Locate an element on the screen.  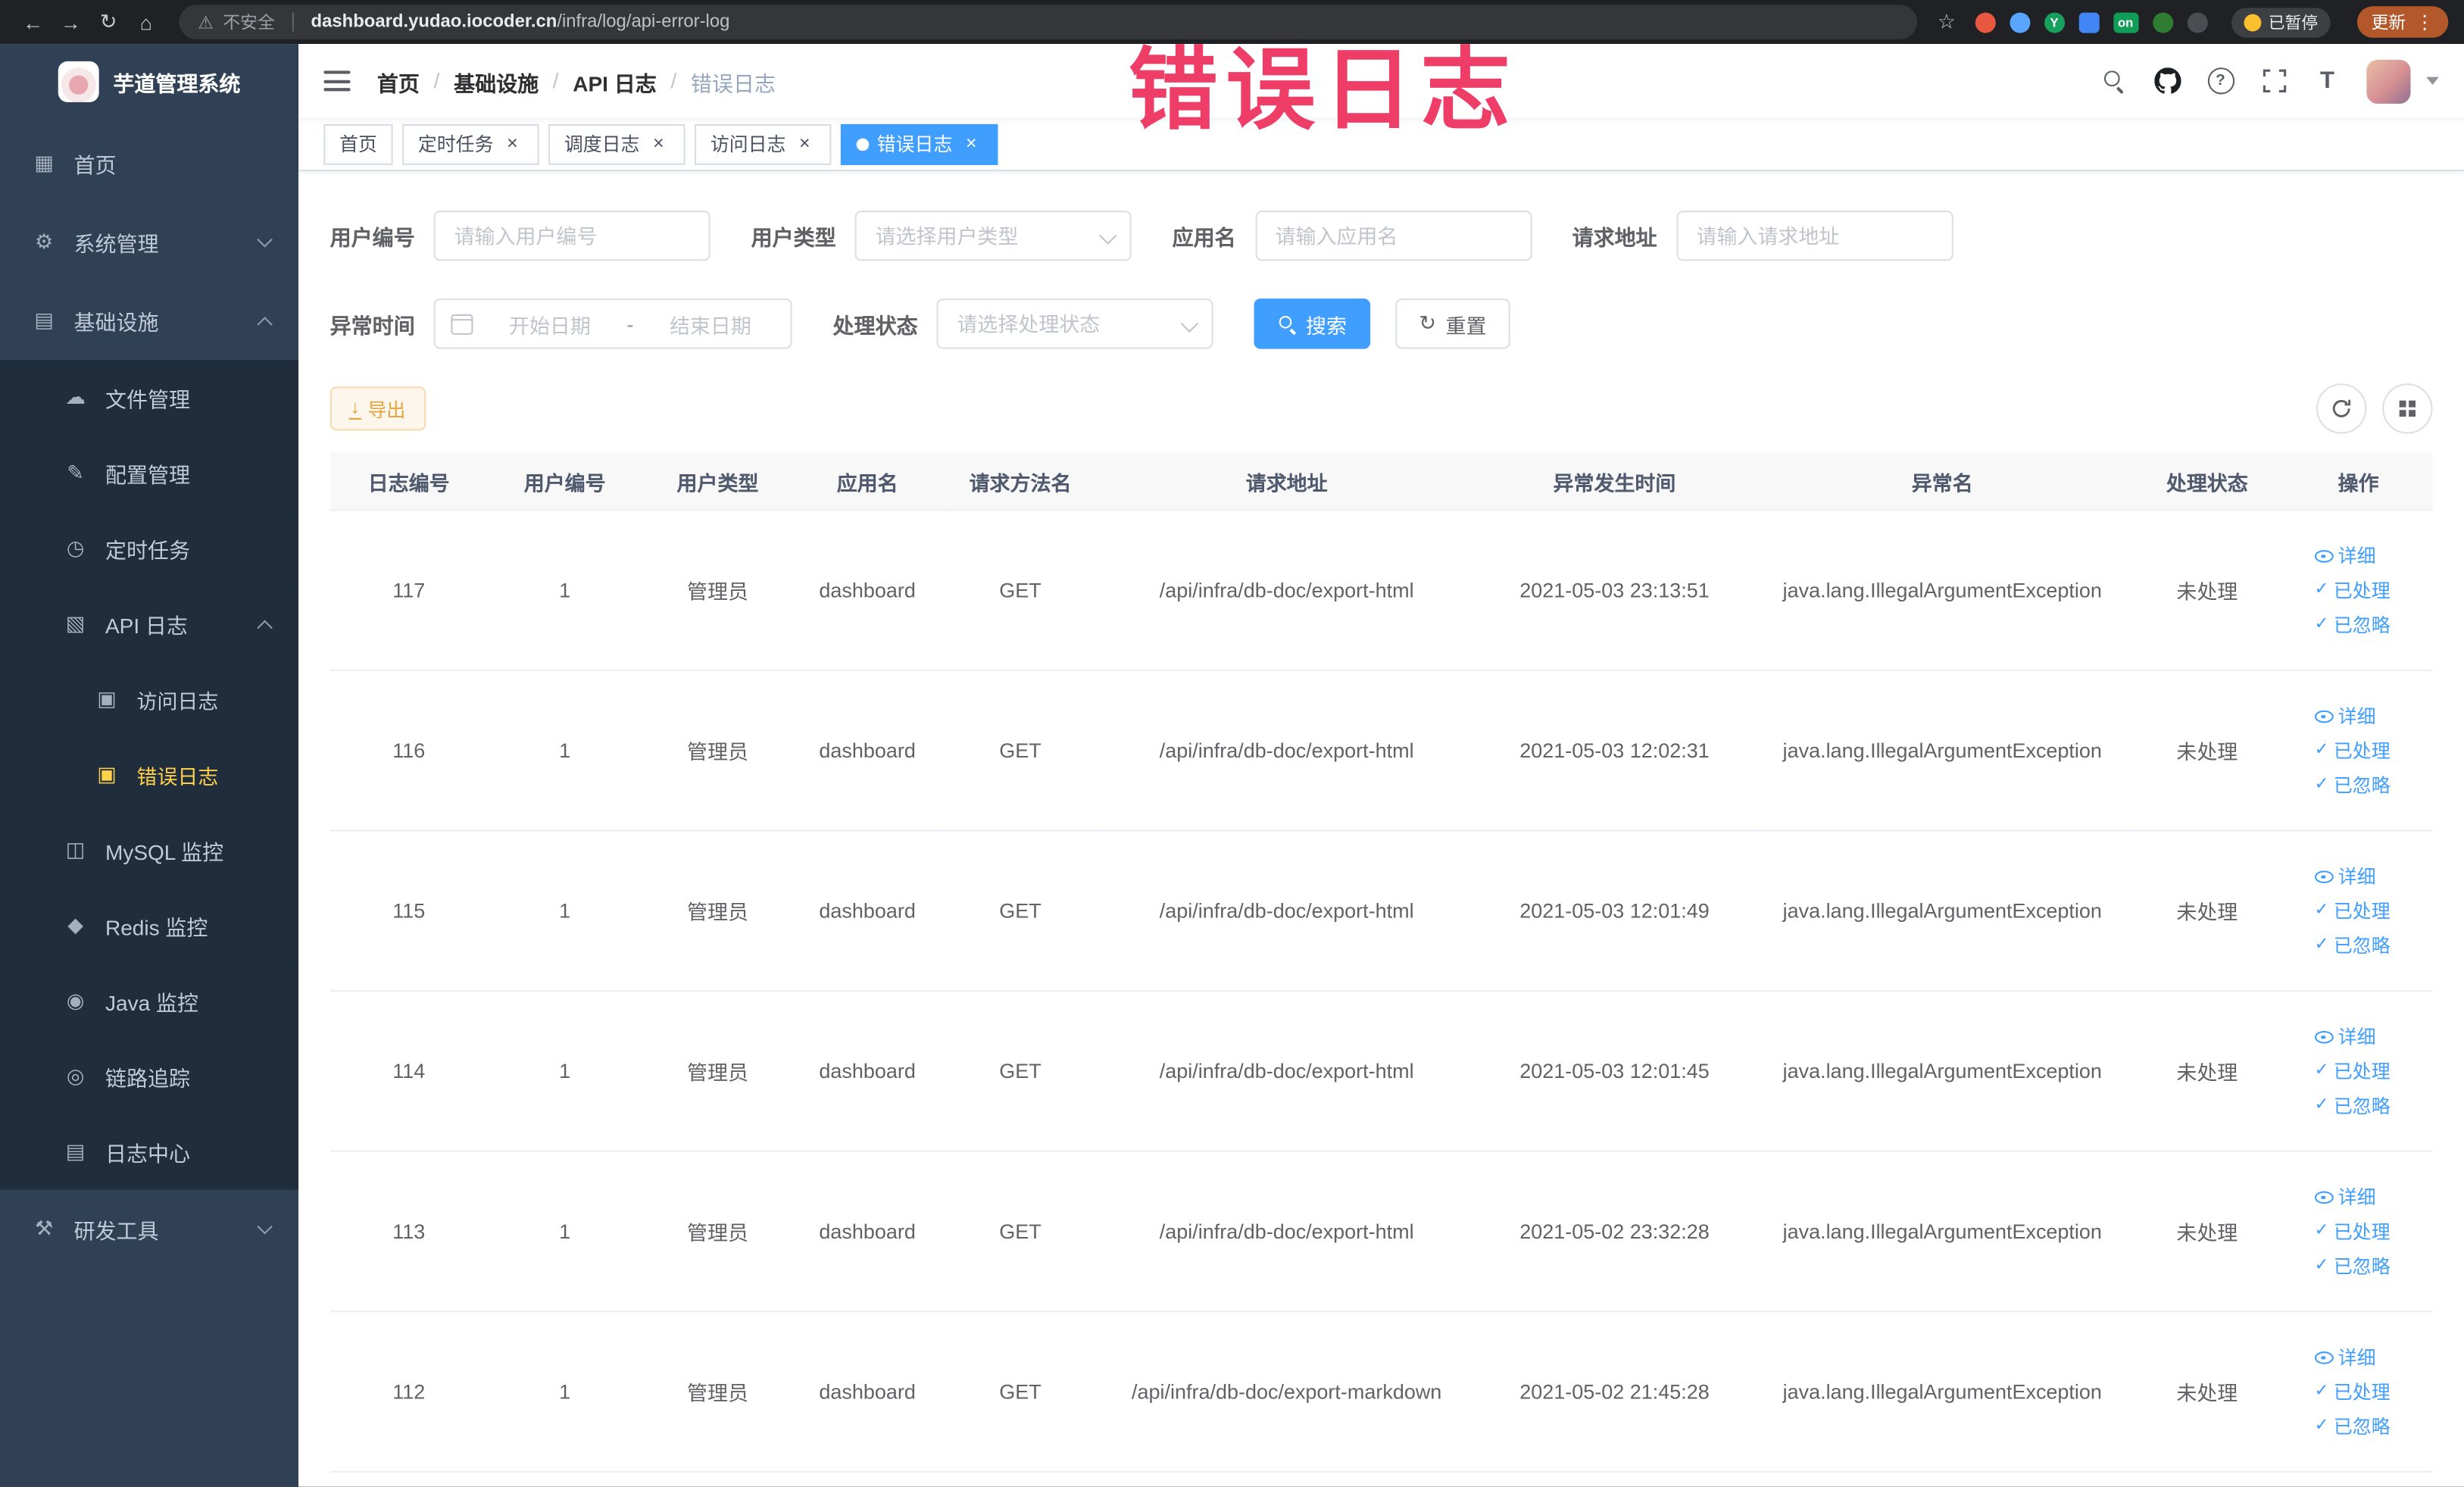
search-button: 搜索 is located at coordinates (1312, 323).